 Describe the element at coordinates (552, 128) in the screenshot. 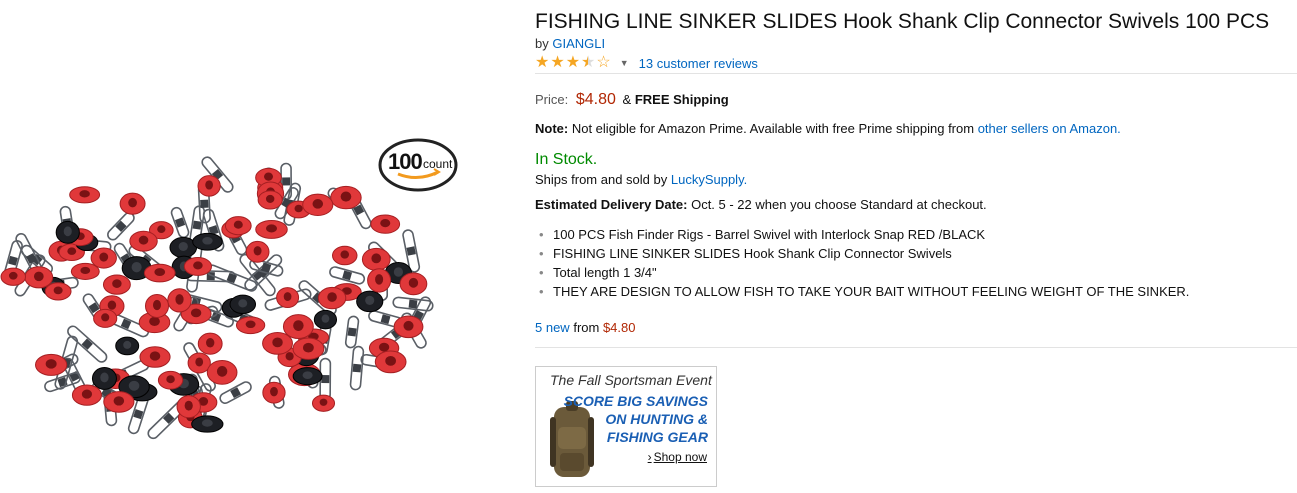

I see `note-label: Note:` at that location.